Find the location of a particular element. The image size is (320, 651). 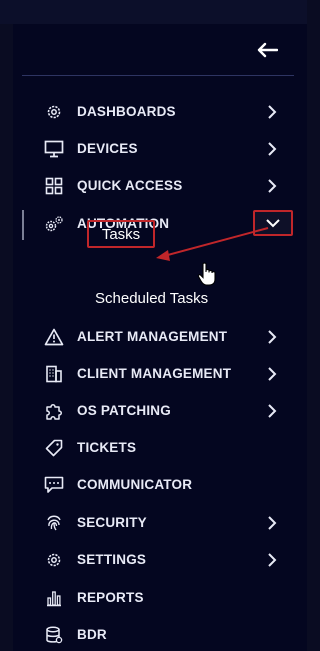

warning-icon is located at coordinates (54, 337).